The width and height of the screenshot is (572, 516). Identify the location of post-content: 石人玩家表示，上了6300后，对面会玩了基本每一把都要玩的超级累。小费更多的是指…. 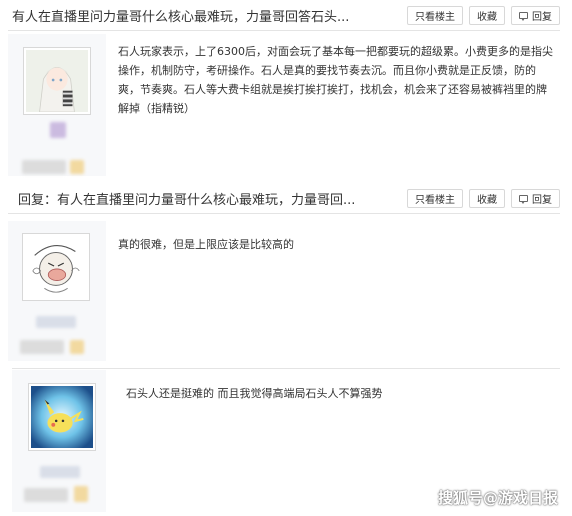
(335, 80).